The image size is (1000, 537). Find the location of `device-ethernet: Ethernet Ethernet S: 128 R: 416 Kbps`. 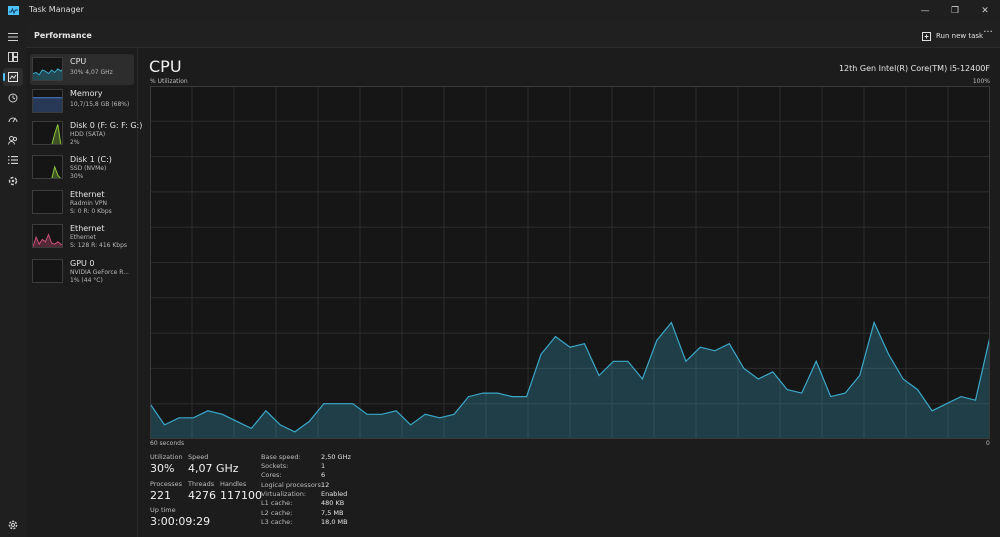

device-ethernet: Ethernet Ethernet S: 128 R: 416 Kbps is located at coordinates (82, 236).